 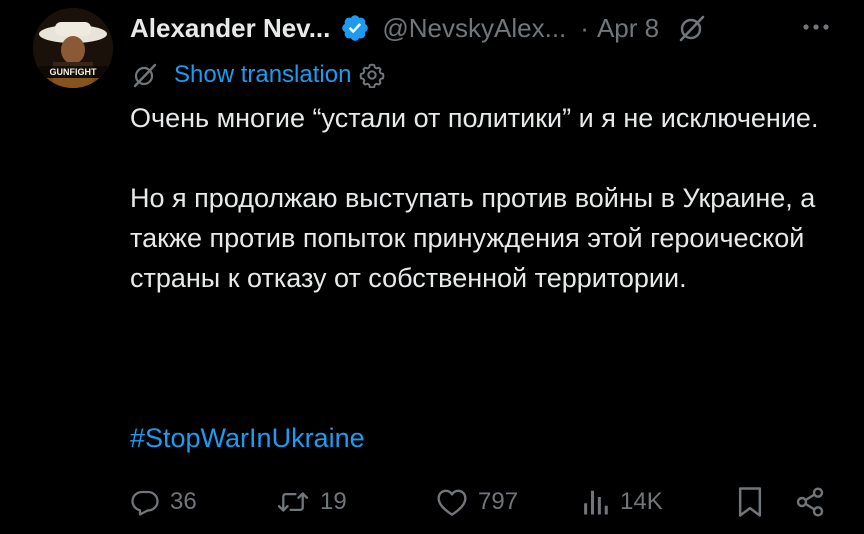 I want to click on heart-icon, so click(x=452, y=502).